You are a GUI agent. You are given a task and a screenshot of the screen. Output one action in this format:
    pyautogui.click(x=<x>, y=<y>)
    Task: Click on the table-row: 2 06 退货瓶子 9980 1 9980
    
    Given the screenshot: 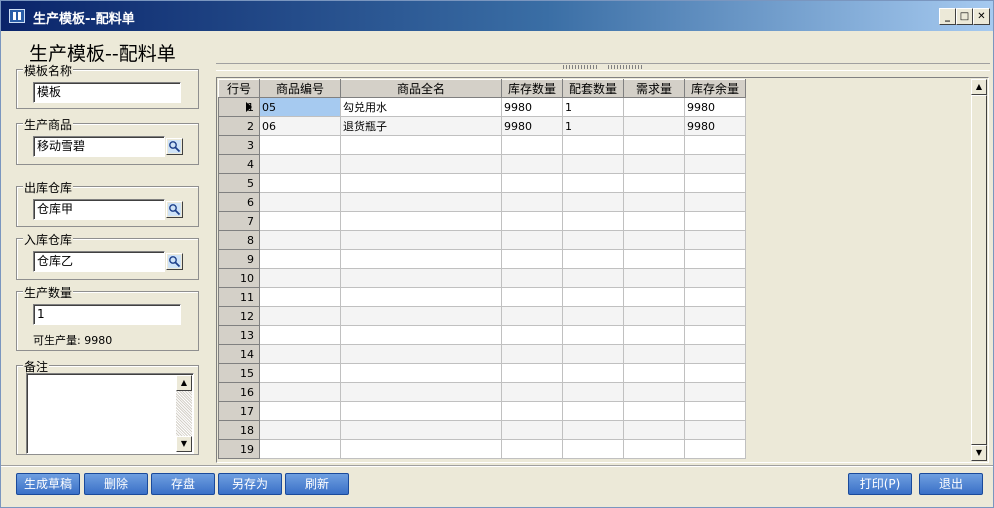 What is the action you would take?
    pyautogui.click(x=482, y=126)
    